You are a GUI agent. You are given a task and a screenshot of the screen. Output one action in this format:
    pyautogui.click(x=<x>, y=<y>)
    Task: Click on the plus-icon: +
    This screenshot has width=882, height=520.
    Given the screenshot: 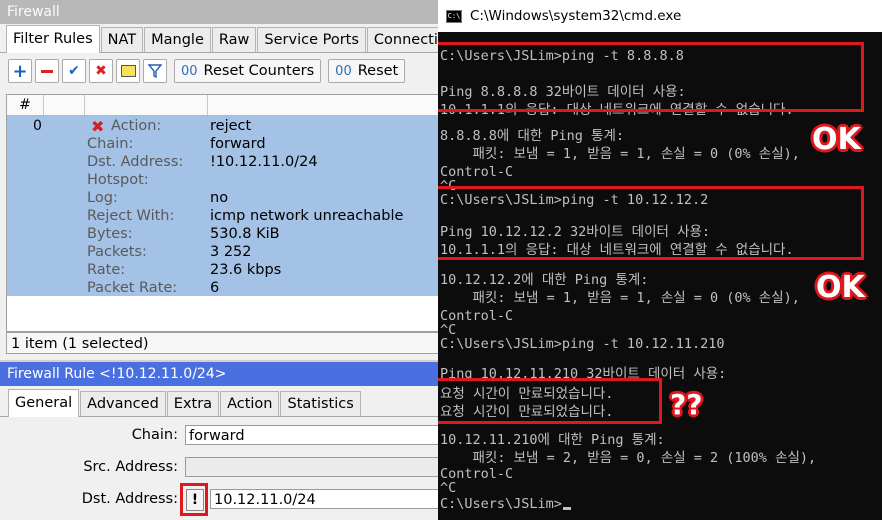 What is the action you would take?
    pyautogui.click(x=20, y=71)
    